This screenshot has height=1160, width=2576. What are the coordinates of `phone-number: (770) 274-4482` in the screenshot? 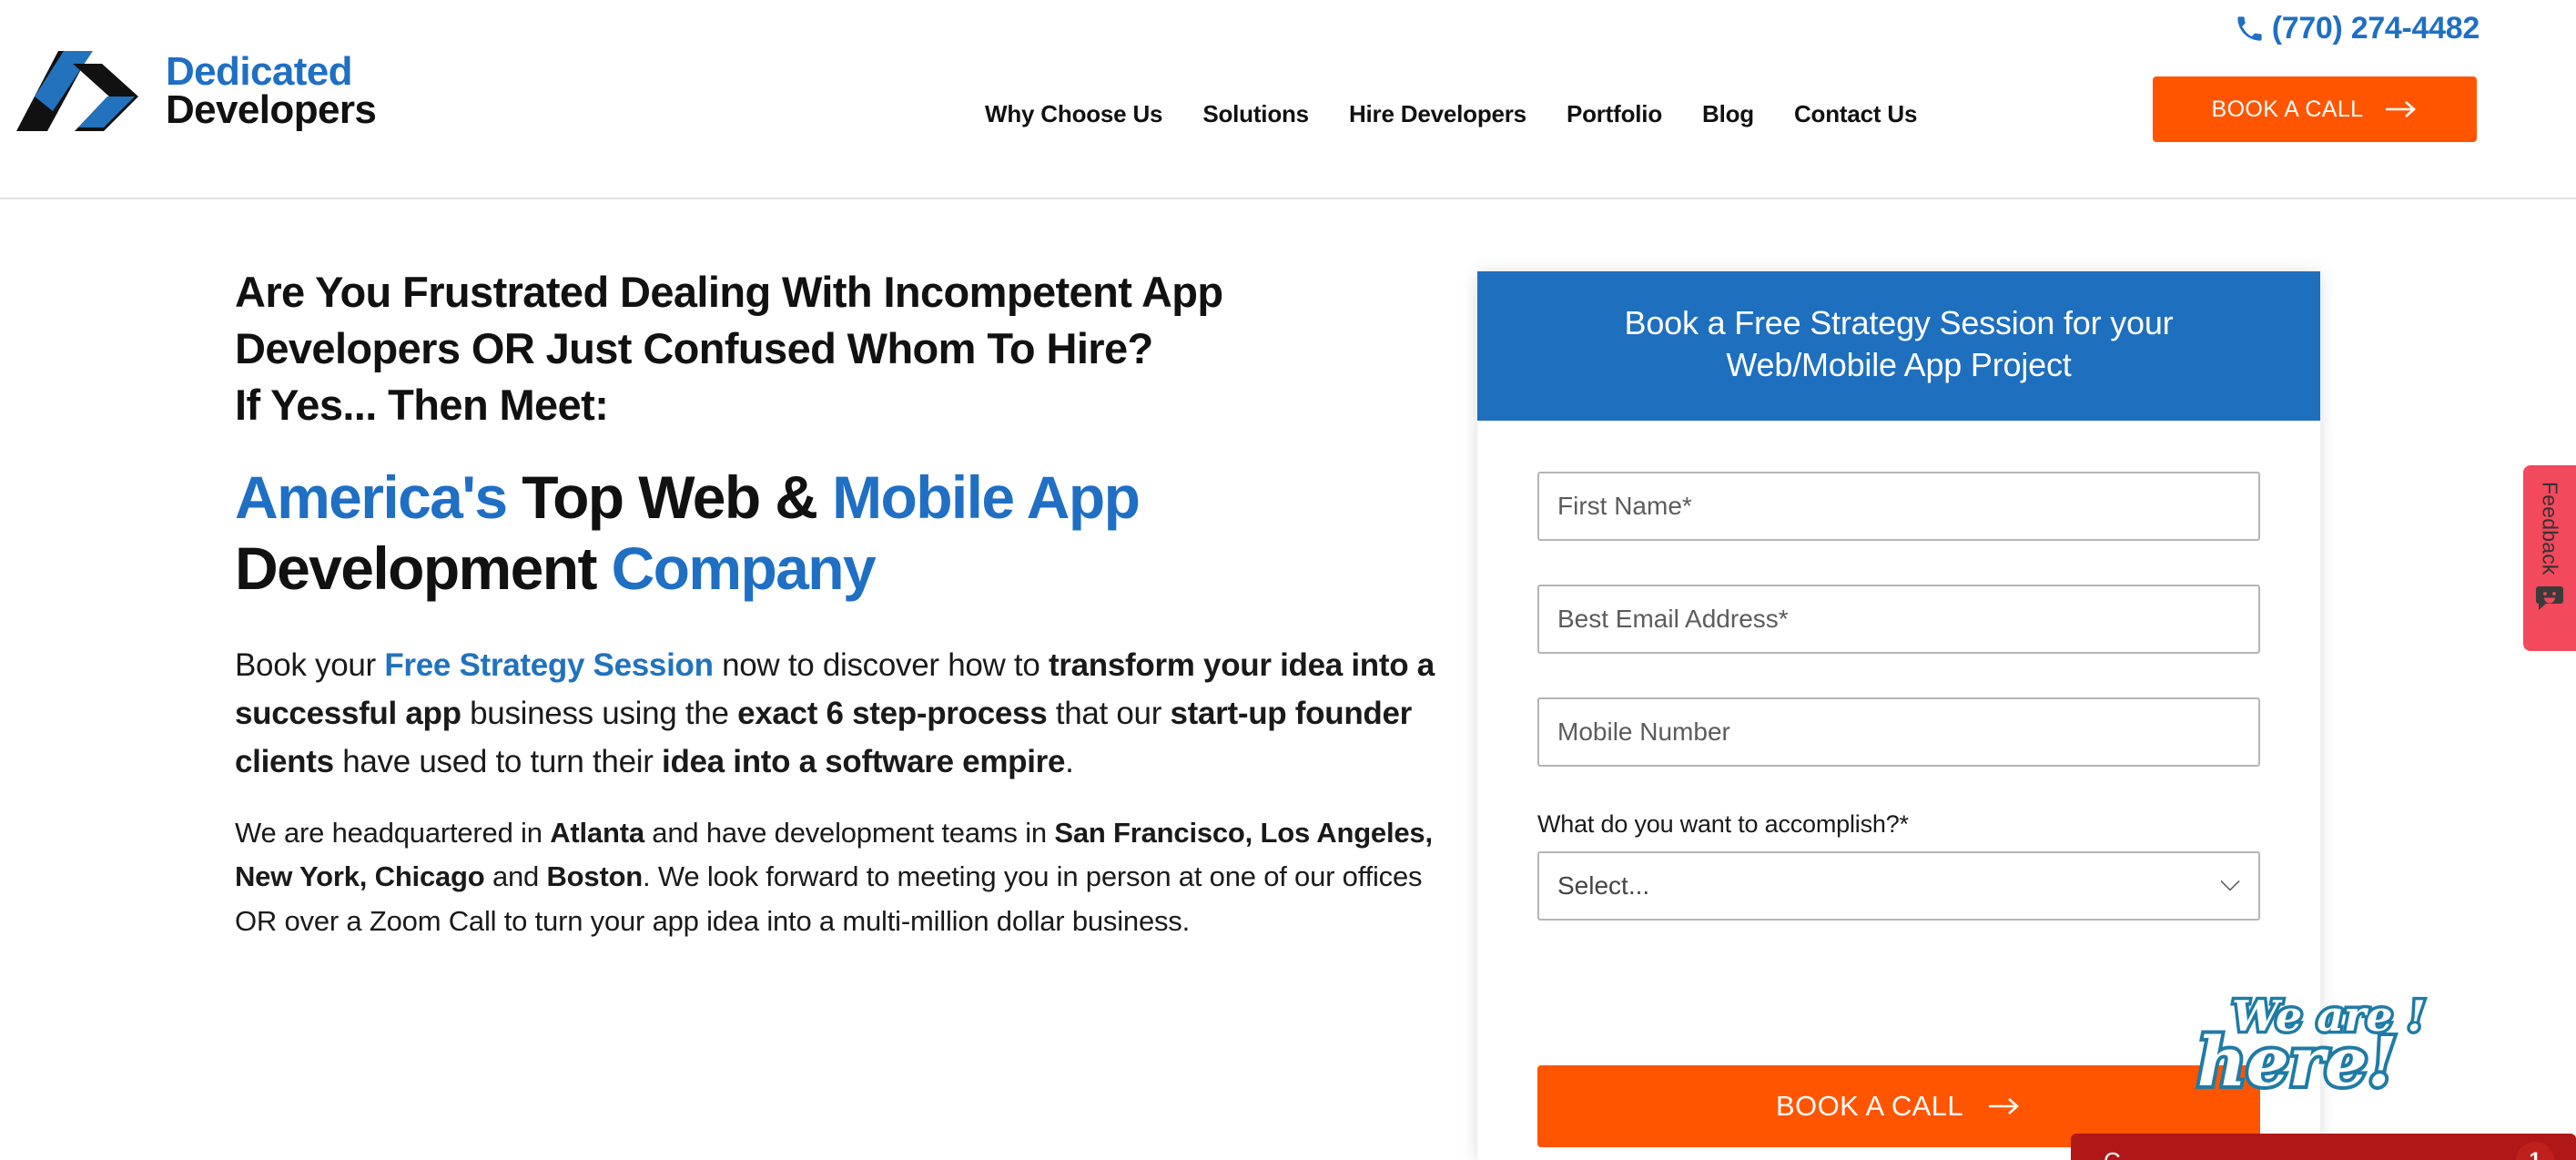 It's located at (2375, 28).